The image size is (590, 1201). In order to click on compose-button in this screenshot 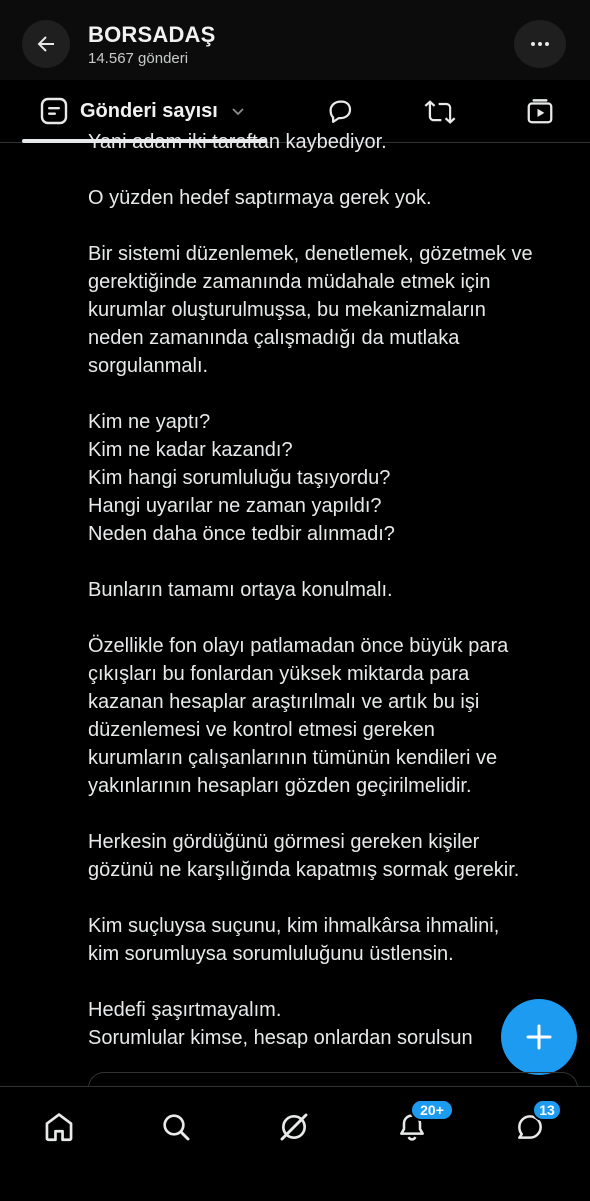, I will do `click(539, 1037)`.